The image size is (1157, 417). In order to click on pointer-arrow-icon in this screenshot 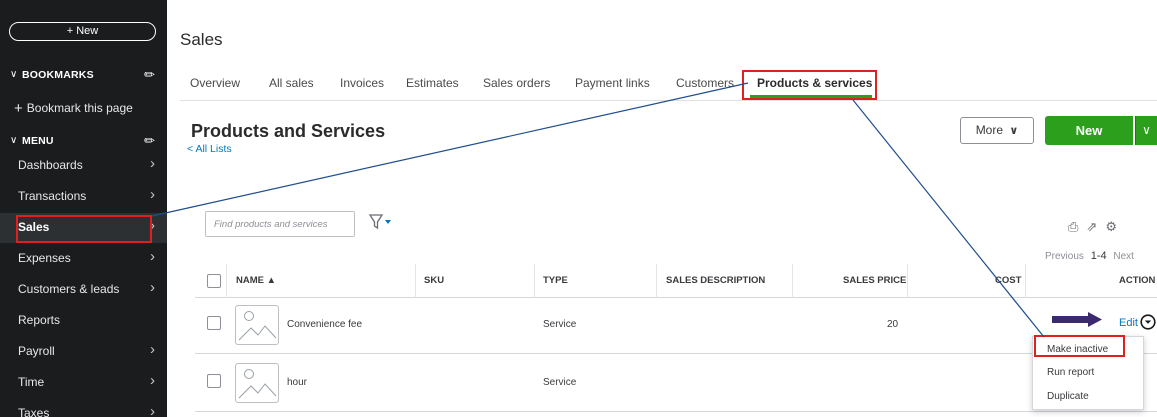, I will do `click(1077, 319)`.